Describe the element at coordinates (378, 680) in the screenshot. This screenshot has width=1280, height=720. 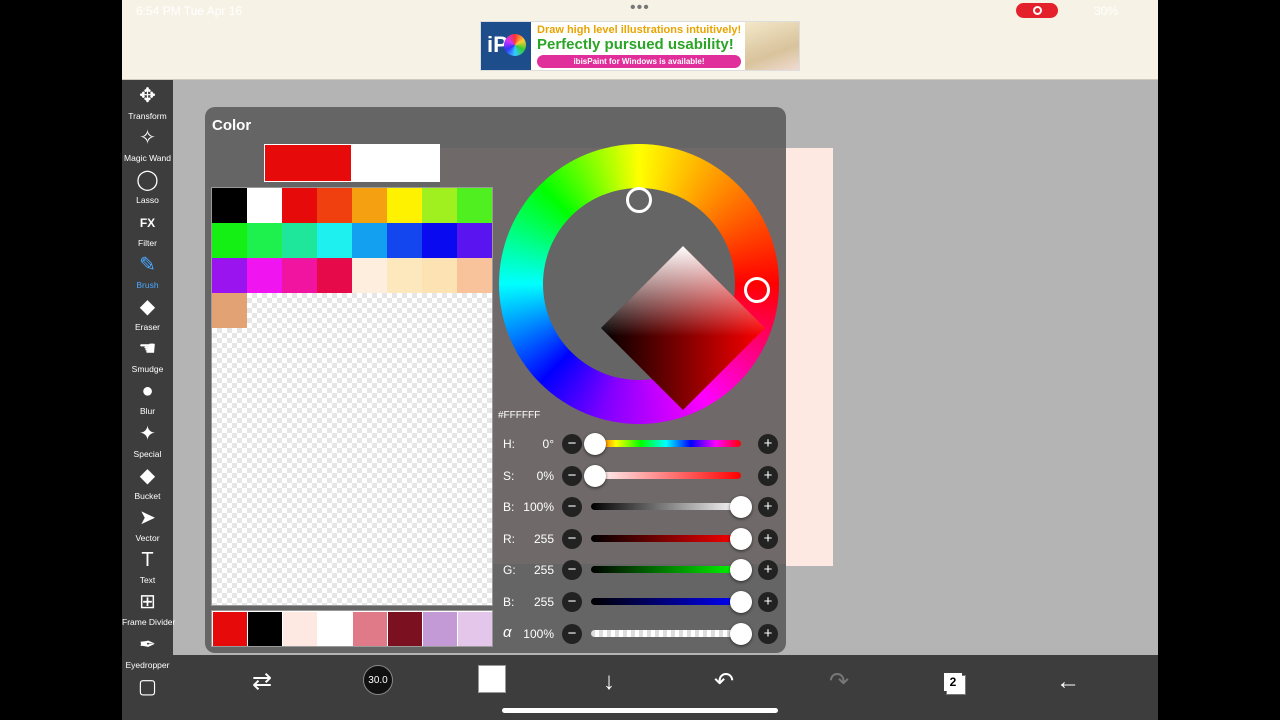
I see `brush-size-button: 30.0` at that location.